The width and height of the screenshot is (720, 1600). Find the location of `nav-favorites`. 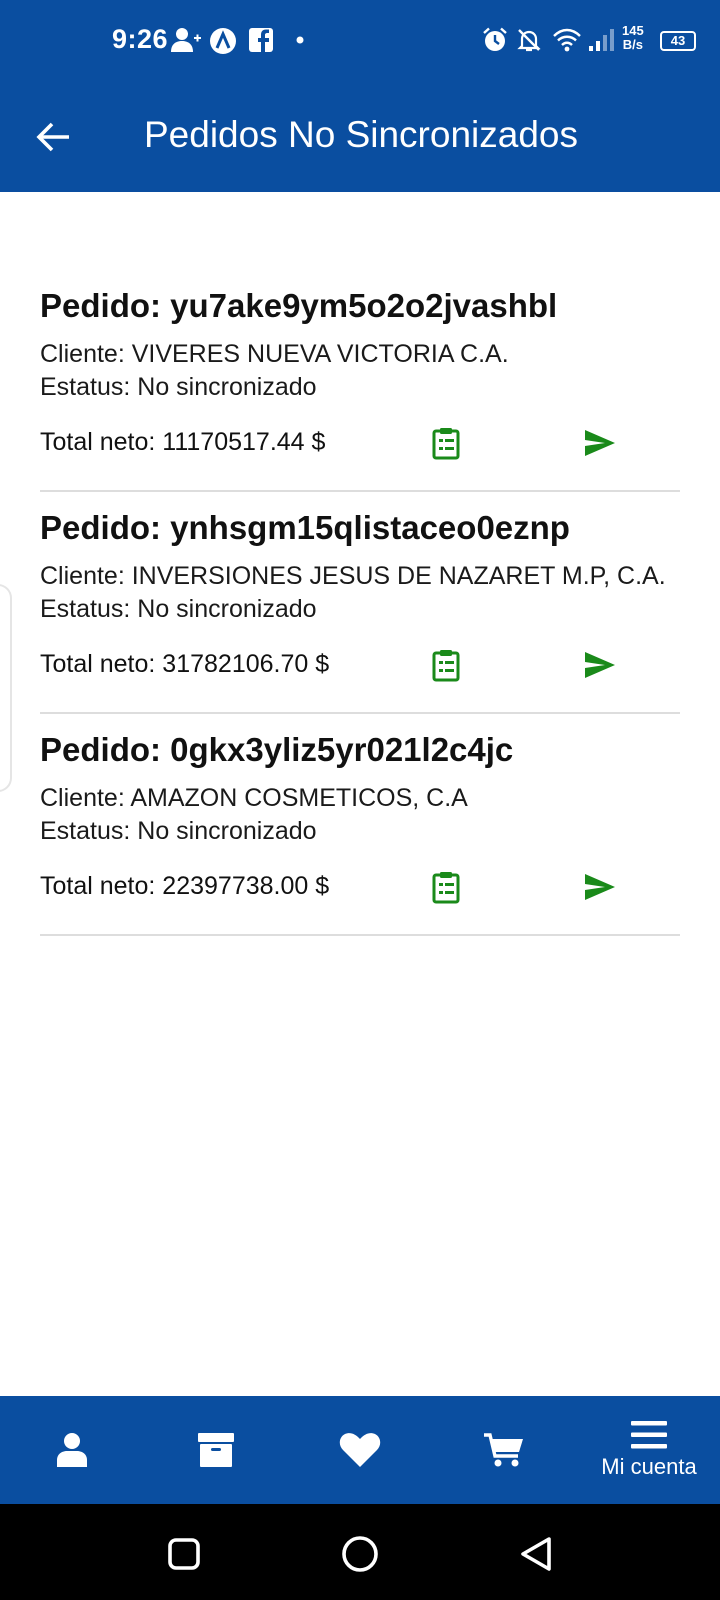

nav-favorites is located at coordinates (360, 1450).